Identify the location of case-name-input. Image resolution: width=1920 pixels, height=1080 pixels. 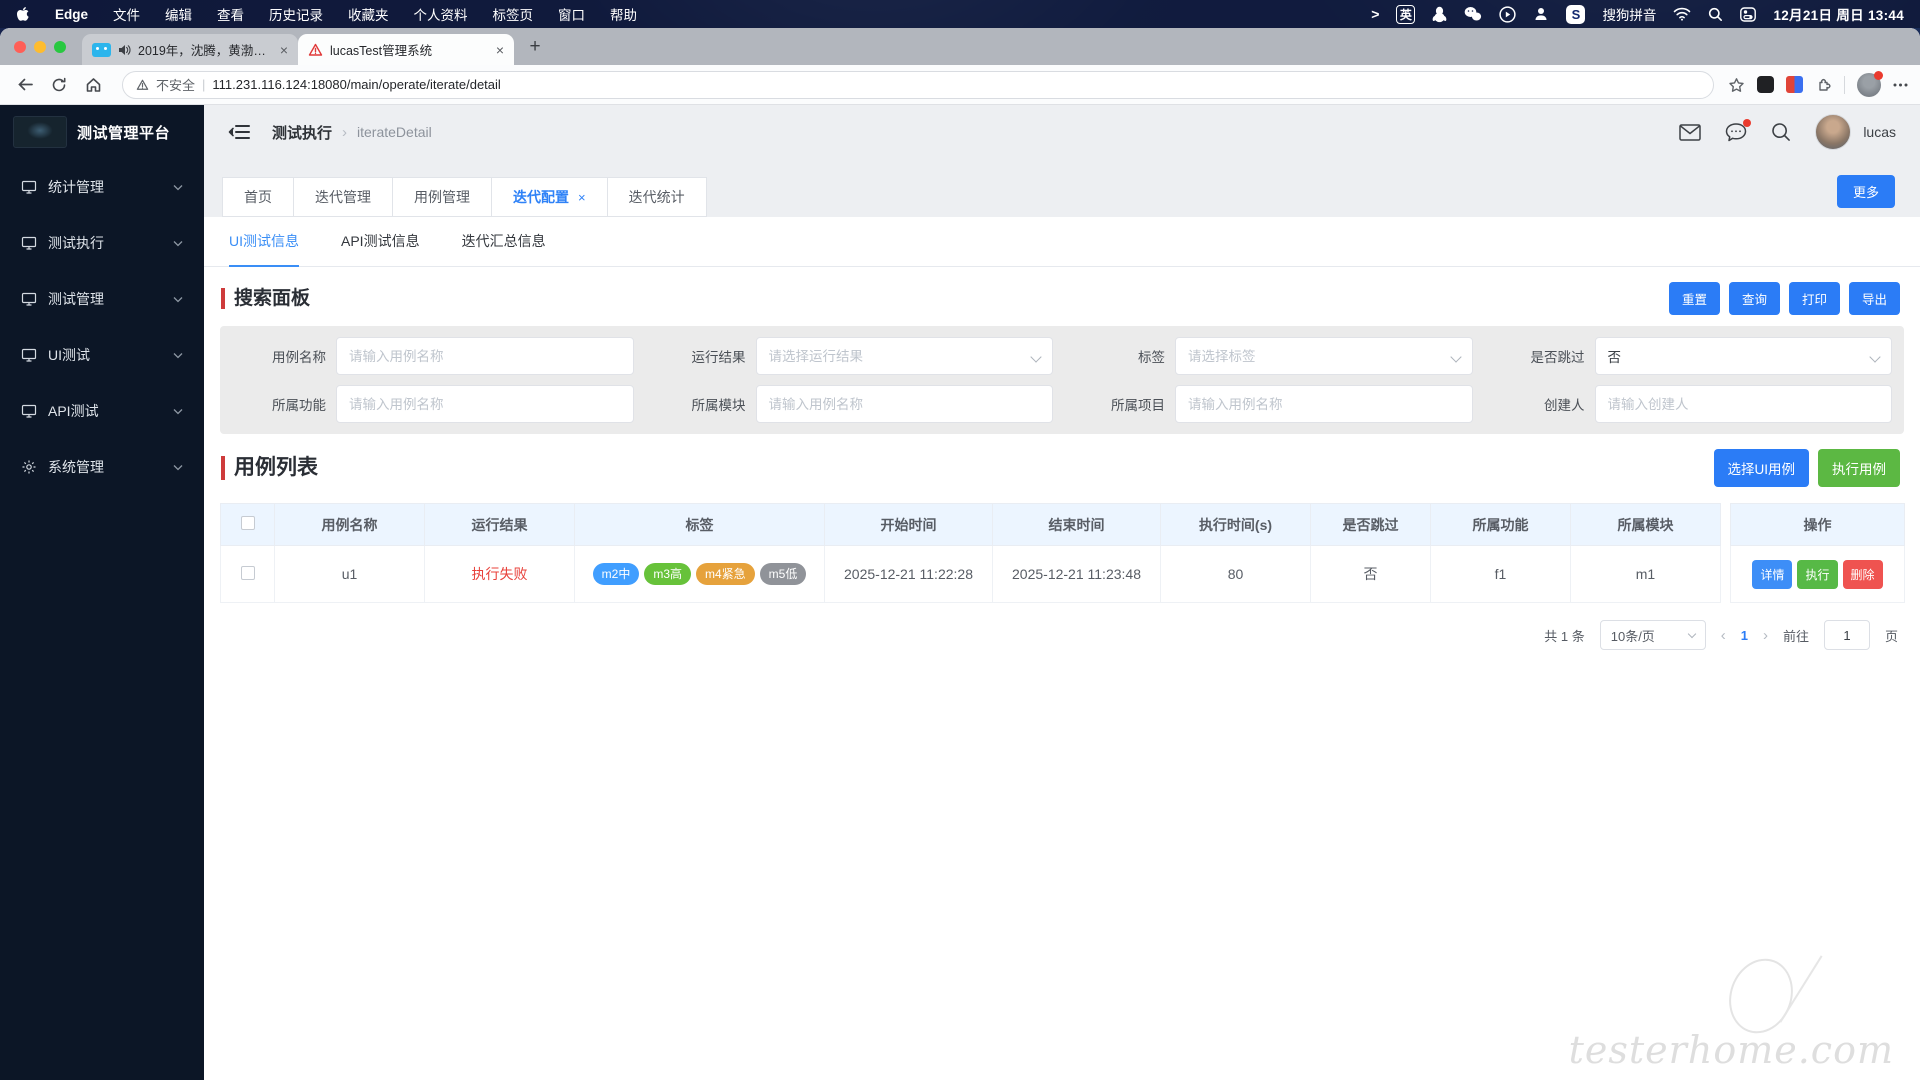
(485, 356).